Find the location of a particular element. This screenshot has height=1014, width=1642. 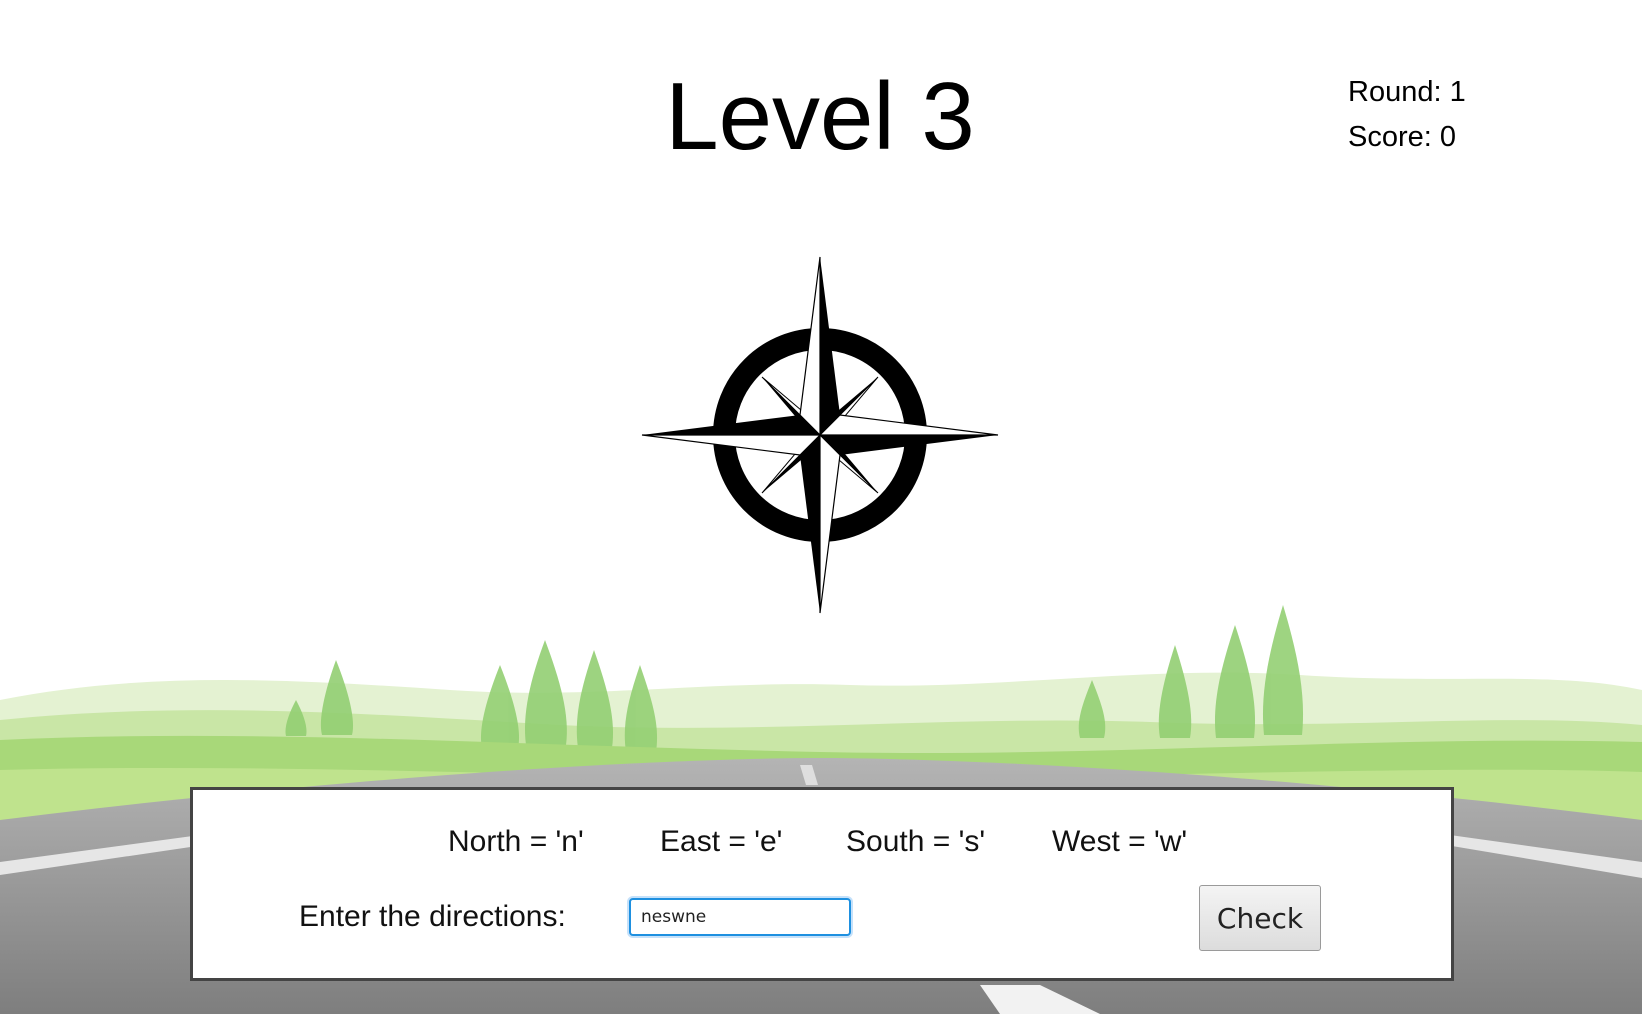

score-counter: Score: 0 is located at coordinates (1402, 137).